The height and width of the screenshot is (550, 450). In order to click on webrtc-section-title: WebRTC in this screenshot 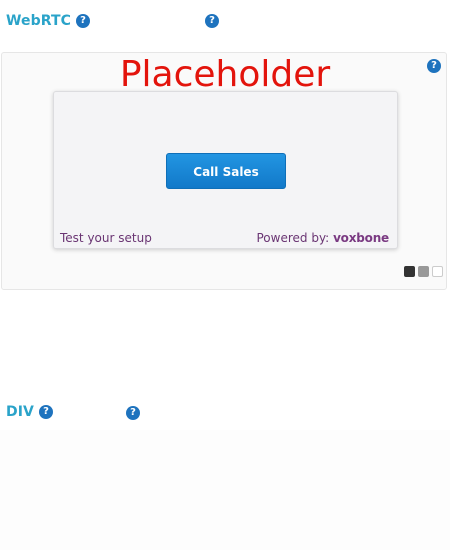, I will do `click(39, 21)`.